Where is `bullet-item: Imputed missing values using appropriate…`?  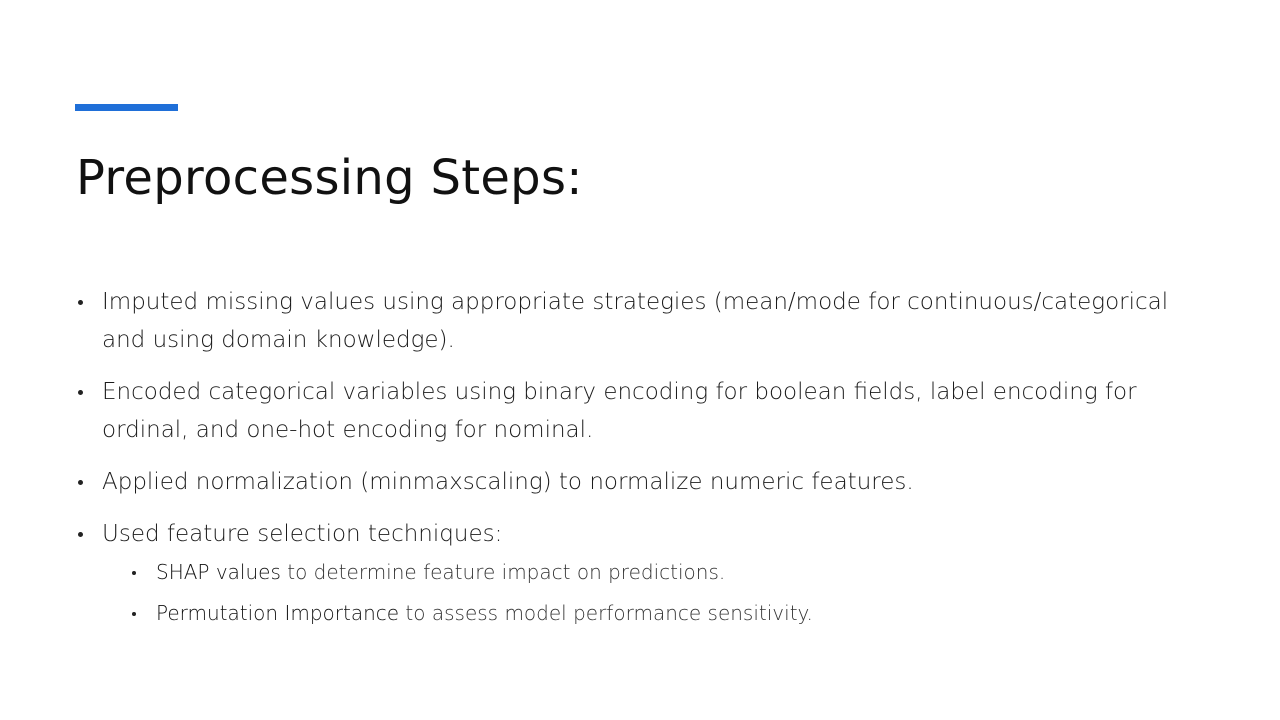 bullet-item: Imputed missing values using appropriate… is located at coordinates (636, 321).